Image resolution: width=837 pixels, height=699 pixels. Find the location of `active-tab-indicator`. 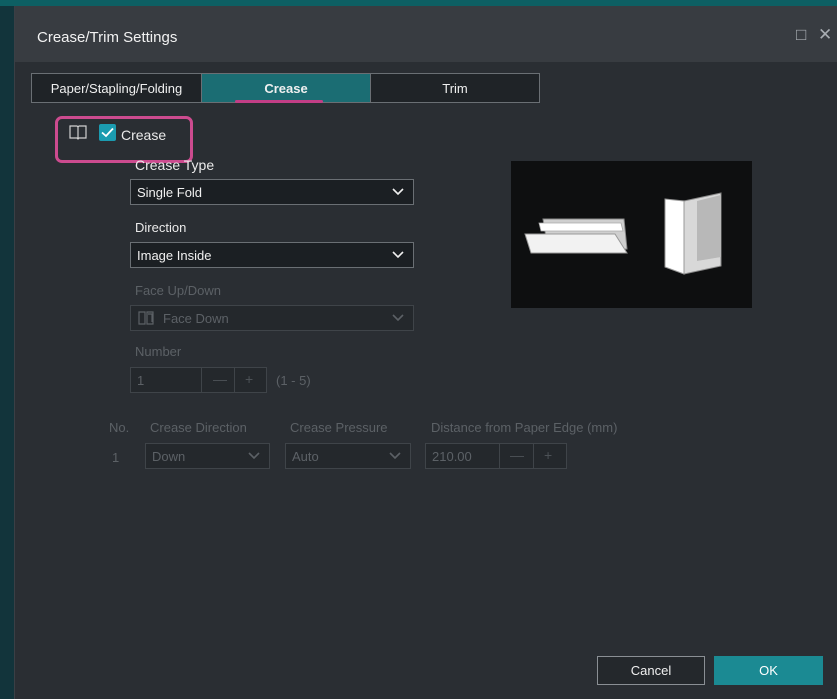

active-tab-indicator is located at coordinates (279, 101).